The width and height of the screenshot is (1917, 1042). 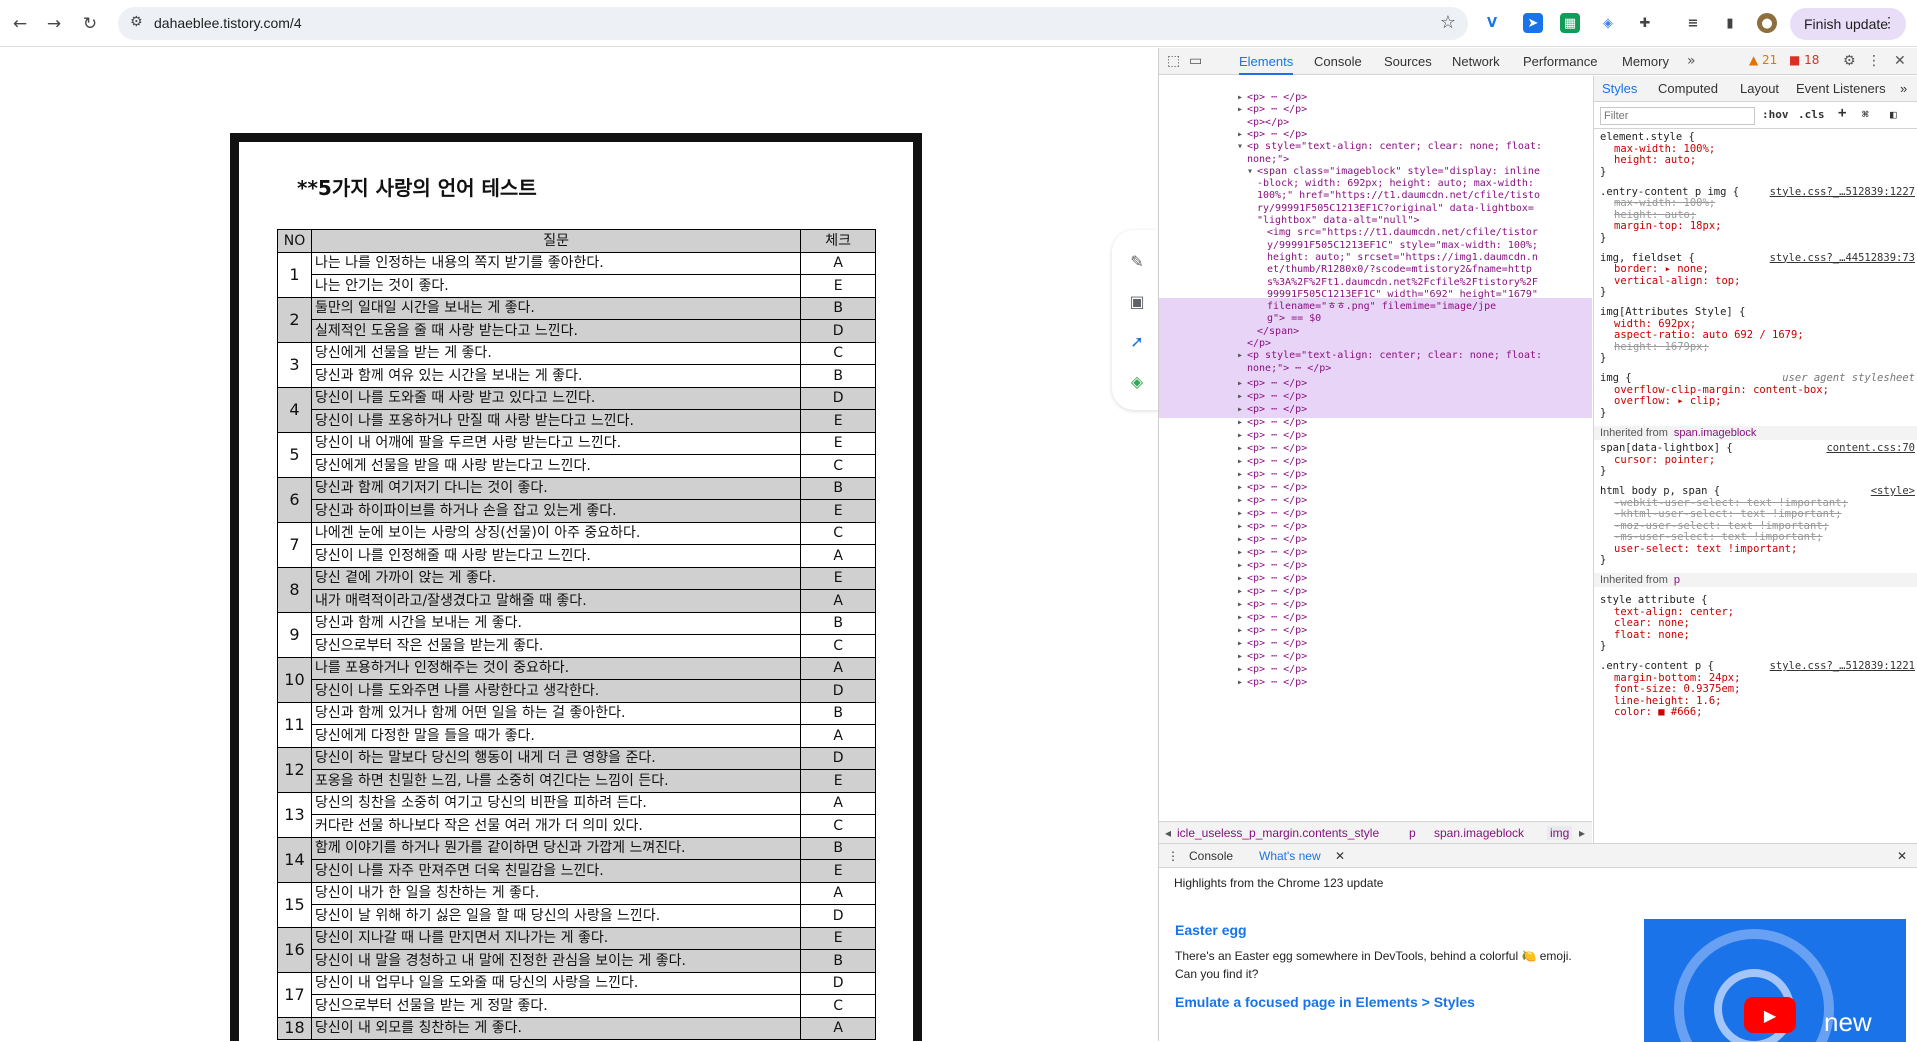 What do you see at coordinates (793, 23) in the screenshot?
I see `address-bar: ⚙ dahaeblee.tistory.com/4 ☆` at bounding box center [793, 23].